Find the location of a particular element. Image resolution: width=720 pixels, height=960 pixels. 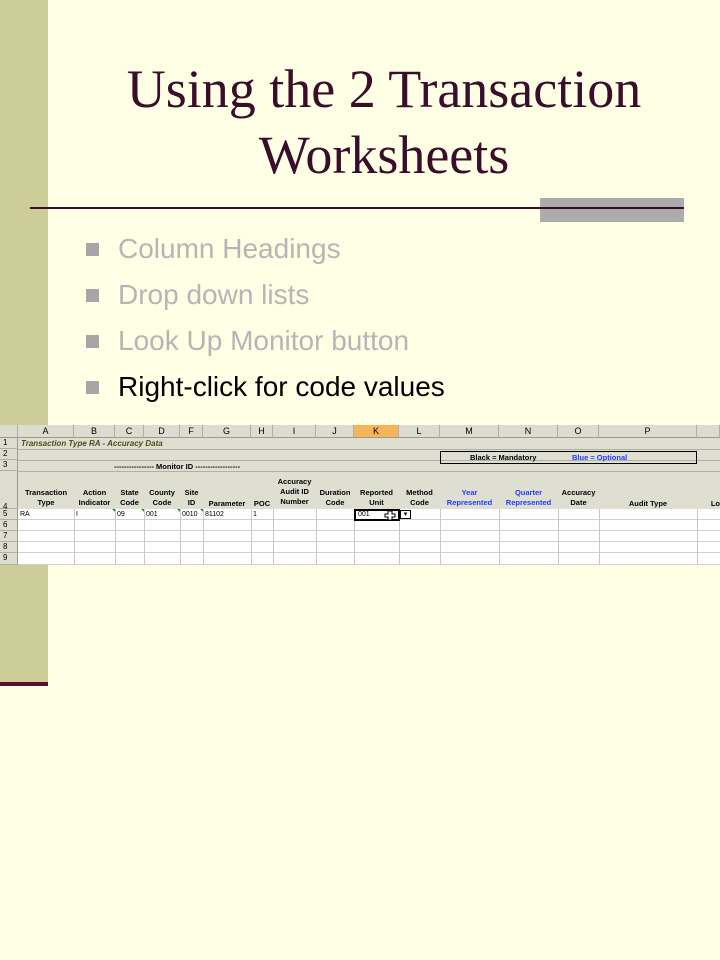

heading-site-id: Site ID is located at coordinates (191, 497).